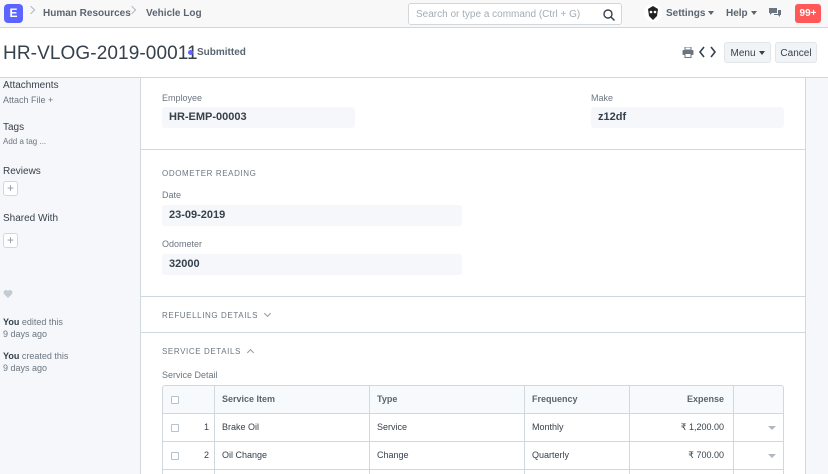 The image size is (828, 474). I want to click on make-label: Make, so click(602, 98).